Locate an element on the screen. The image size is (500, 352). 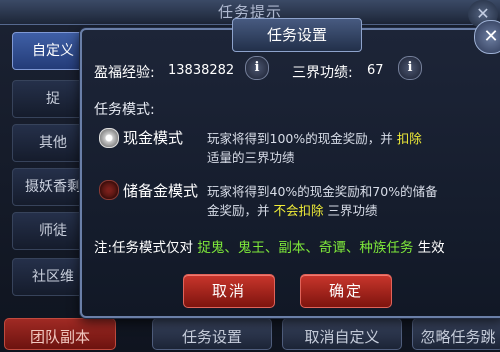
reserve-mode-desc-text-2: 金奖励，并 is located at coordinates (238, 210).